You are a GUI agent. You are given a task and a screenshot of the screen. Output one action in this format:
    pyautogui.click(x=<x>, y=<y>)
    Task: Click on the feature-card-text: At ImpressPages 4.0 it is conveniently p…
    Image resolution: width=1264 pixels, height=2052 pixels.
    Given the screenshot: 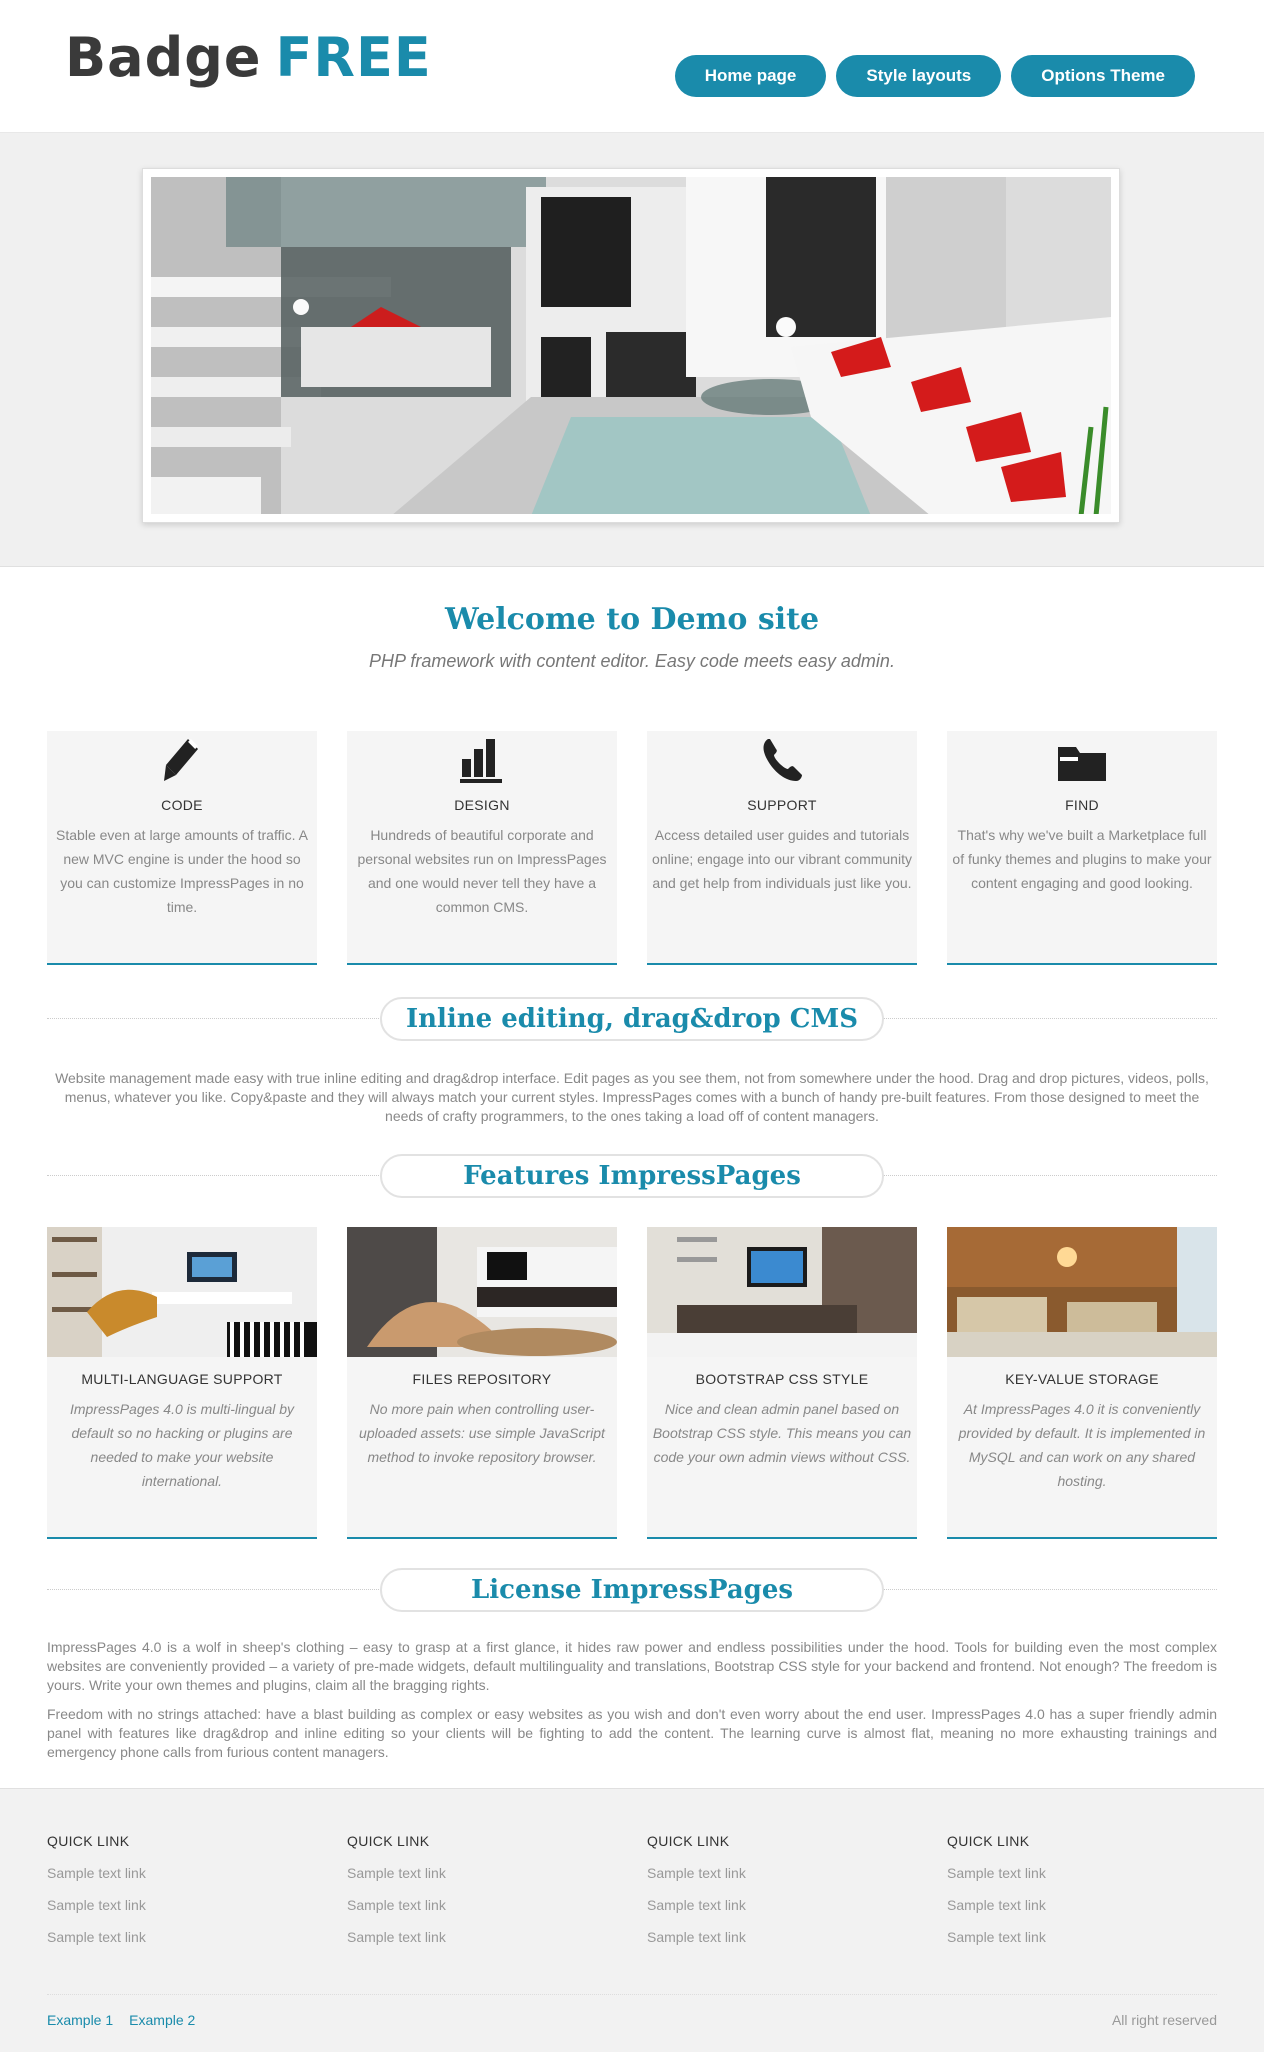 What is the action you would take?
    pyautogui.click(x=1082, y=1445)
    